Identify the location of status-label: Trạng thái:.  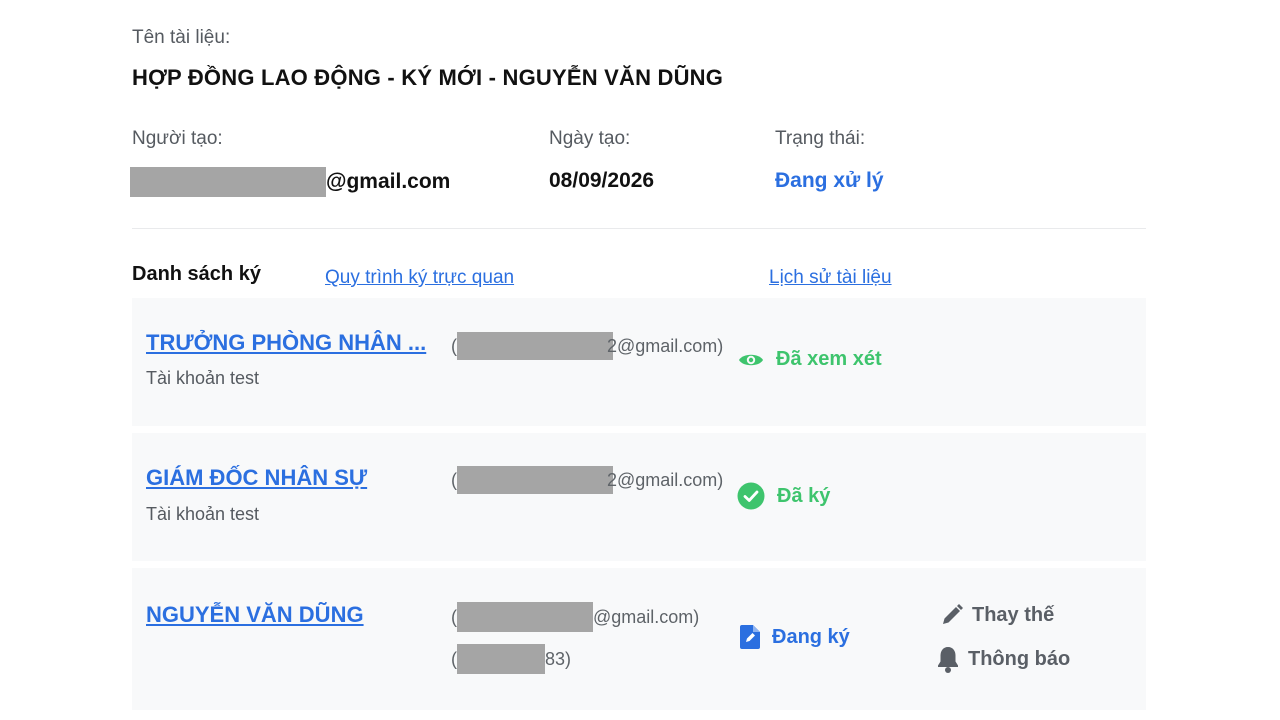
(820, 138).